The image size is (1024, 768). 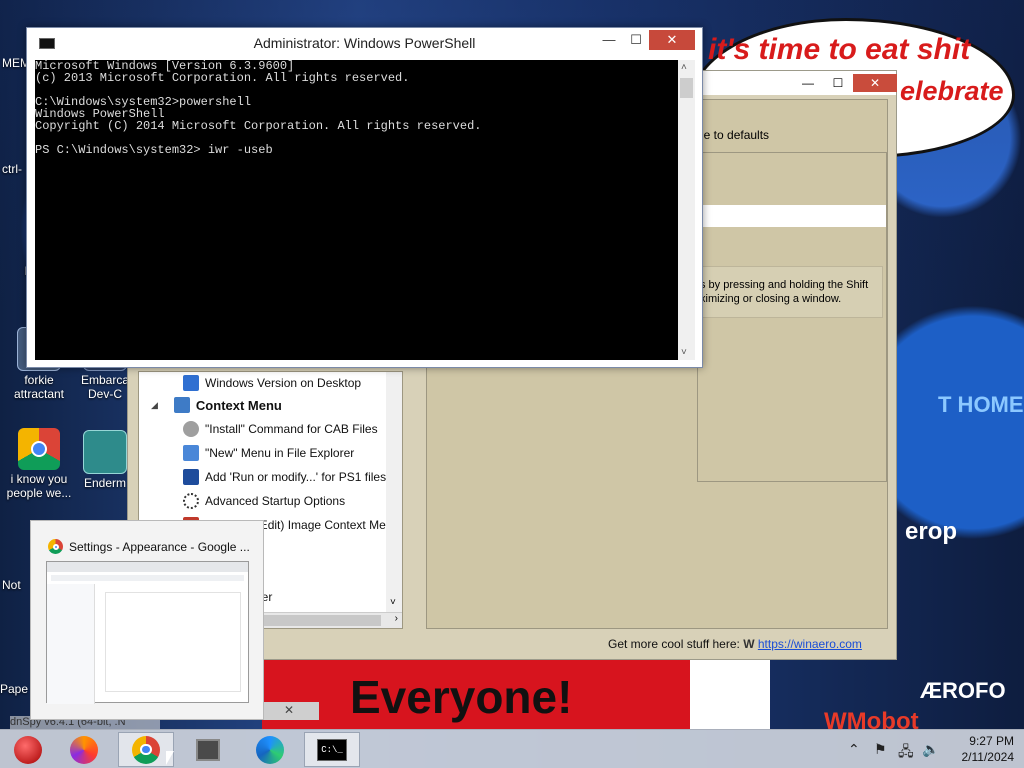 I want to click on monitor-icon, so click(x=191, y=383).